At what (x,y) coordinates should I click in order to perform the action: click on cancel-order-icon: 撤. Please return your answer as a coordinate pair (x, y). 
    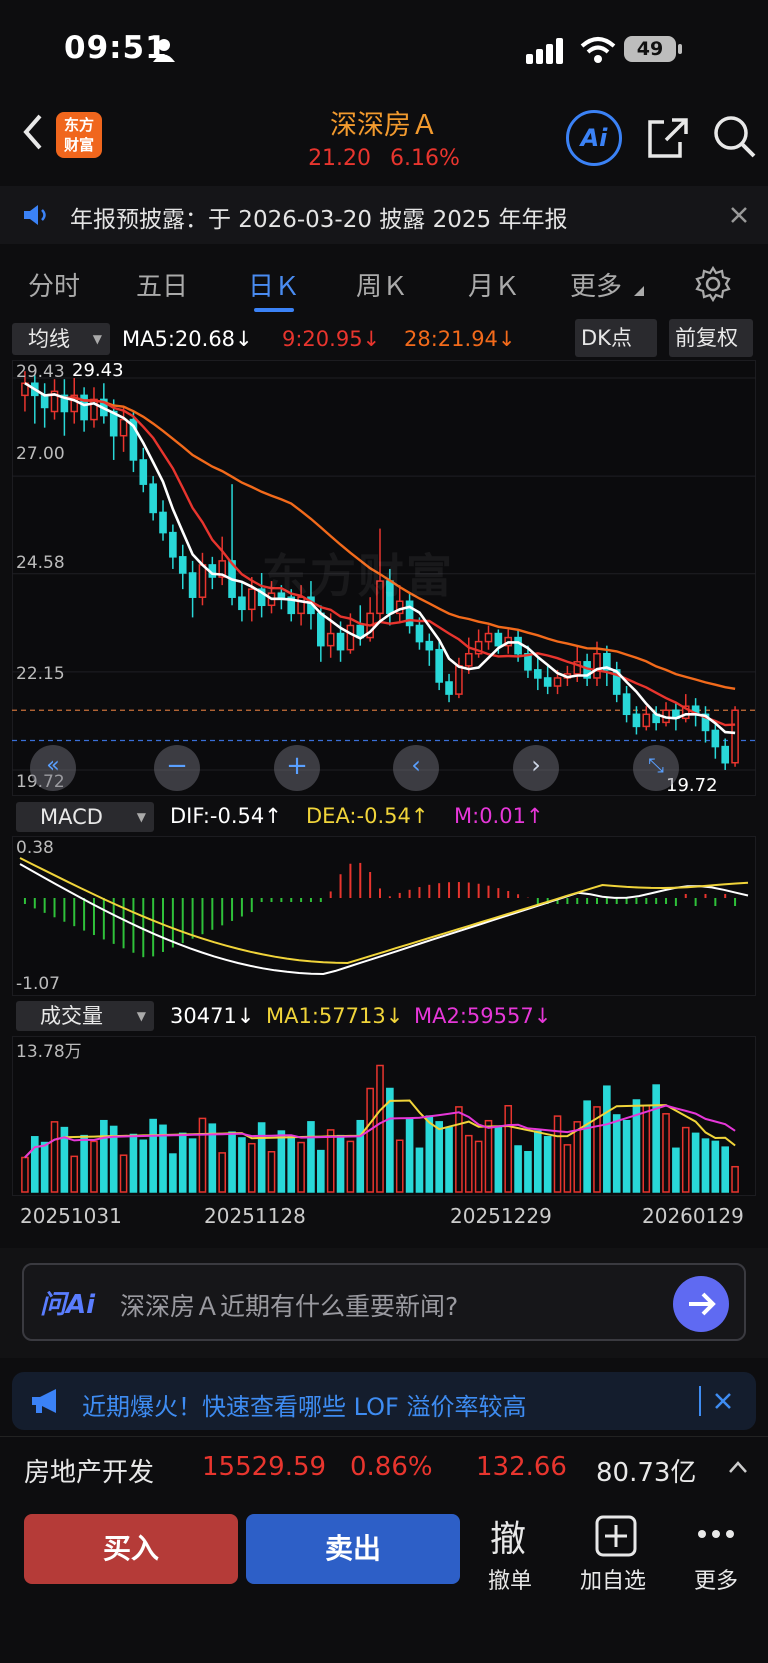
    Looking at the image, I should click on (508, 1536).